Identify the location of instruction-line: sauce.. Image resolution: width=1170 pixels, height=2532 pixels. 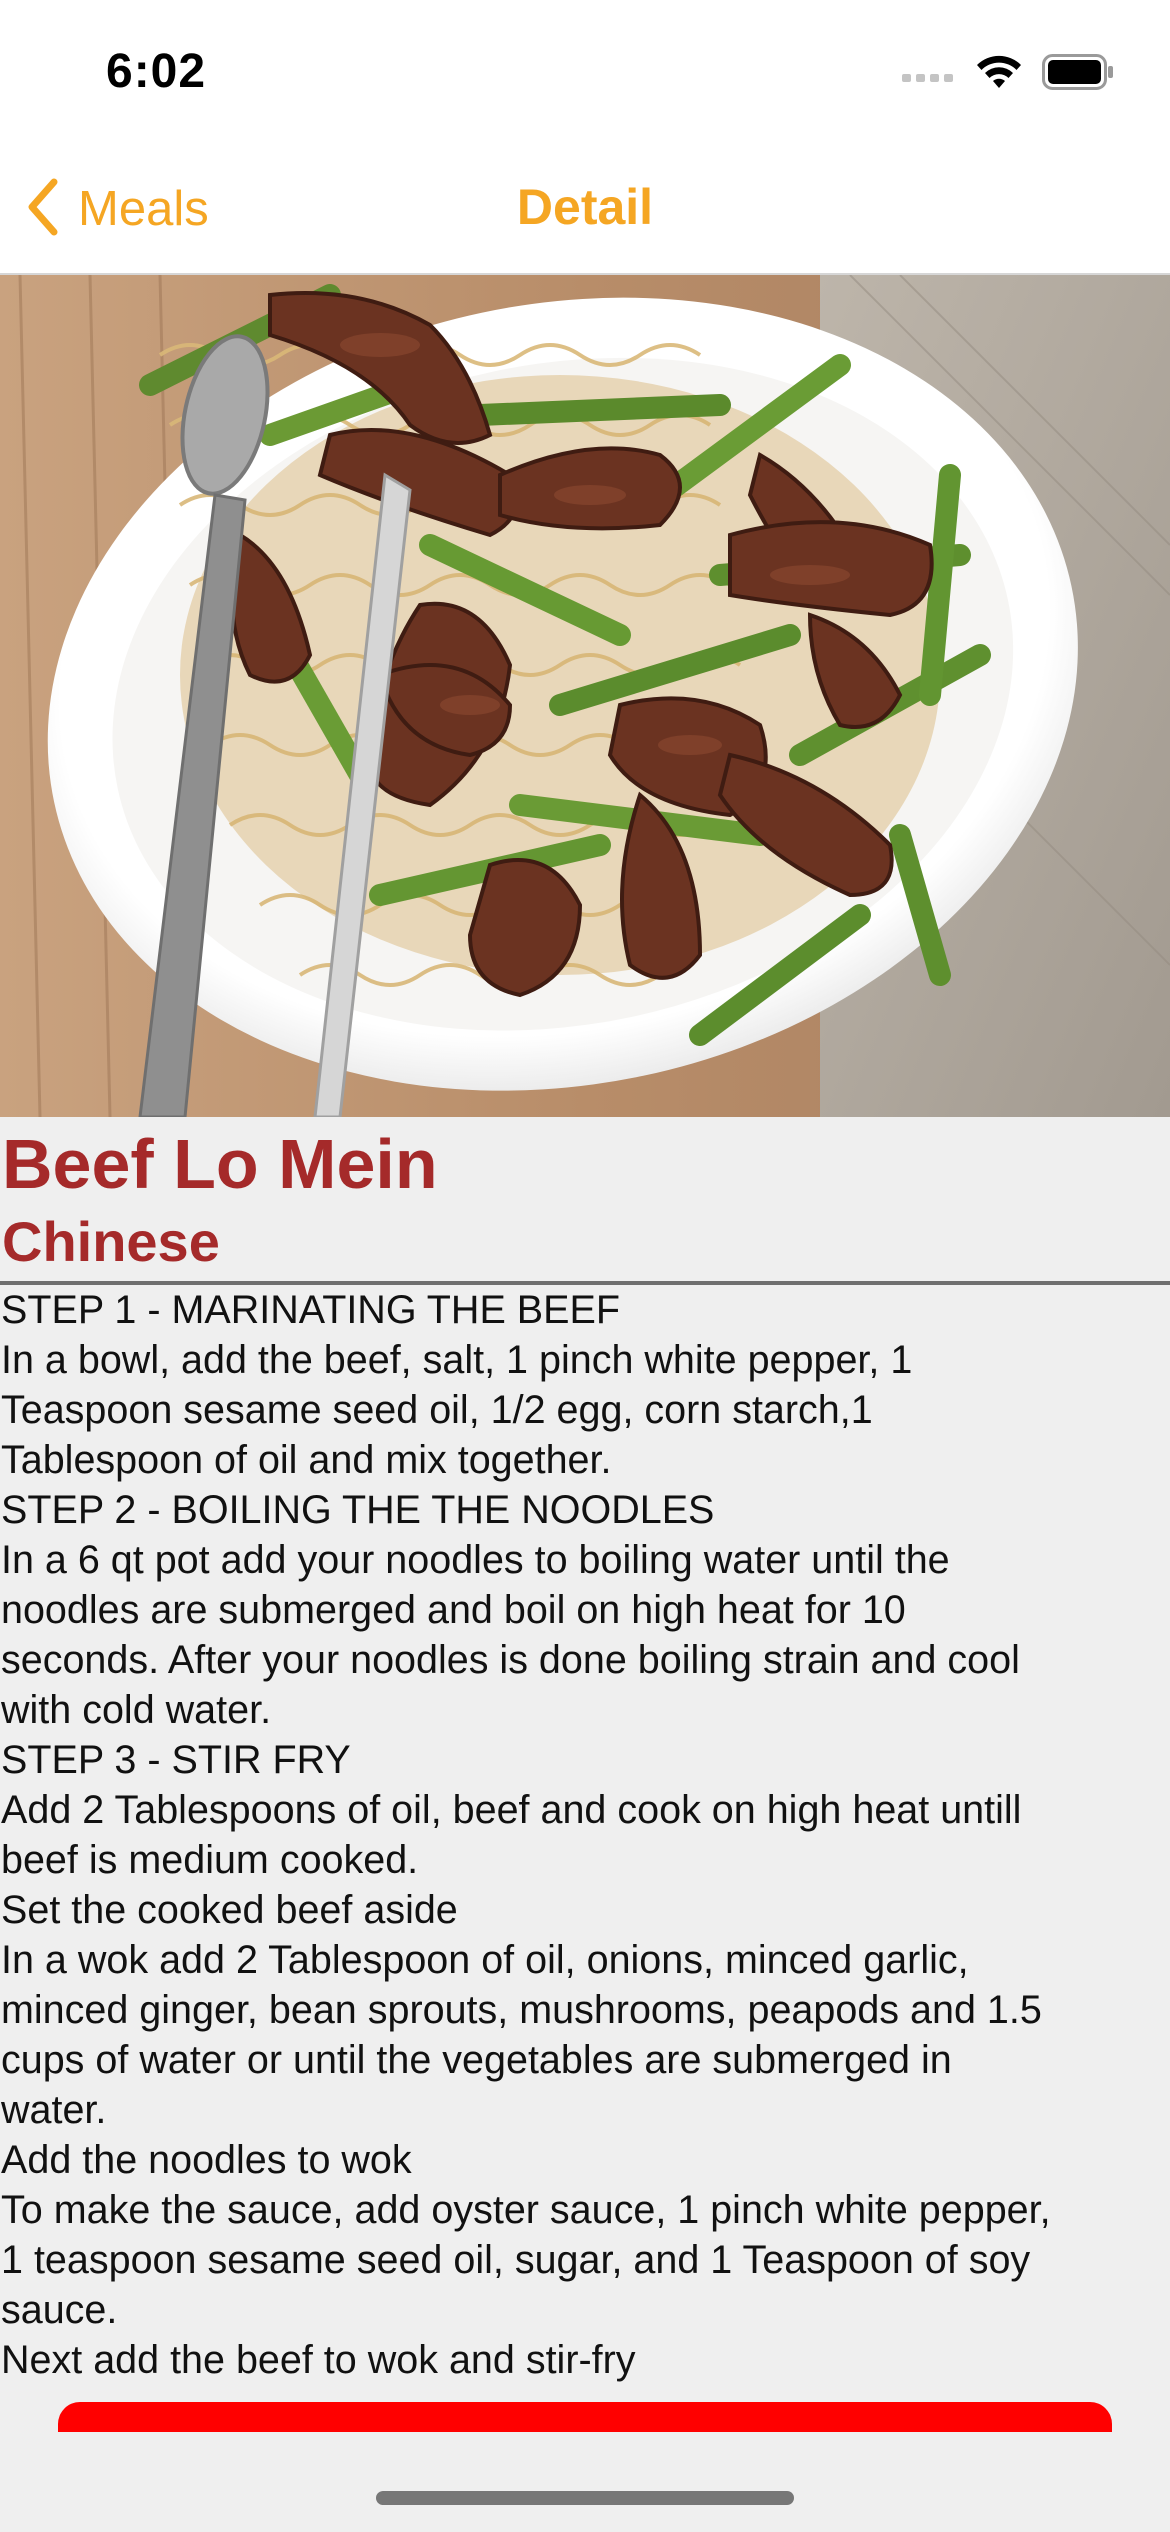
(59, 2310).